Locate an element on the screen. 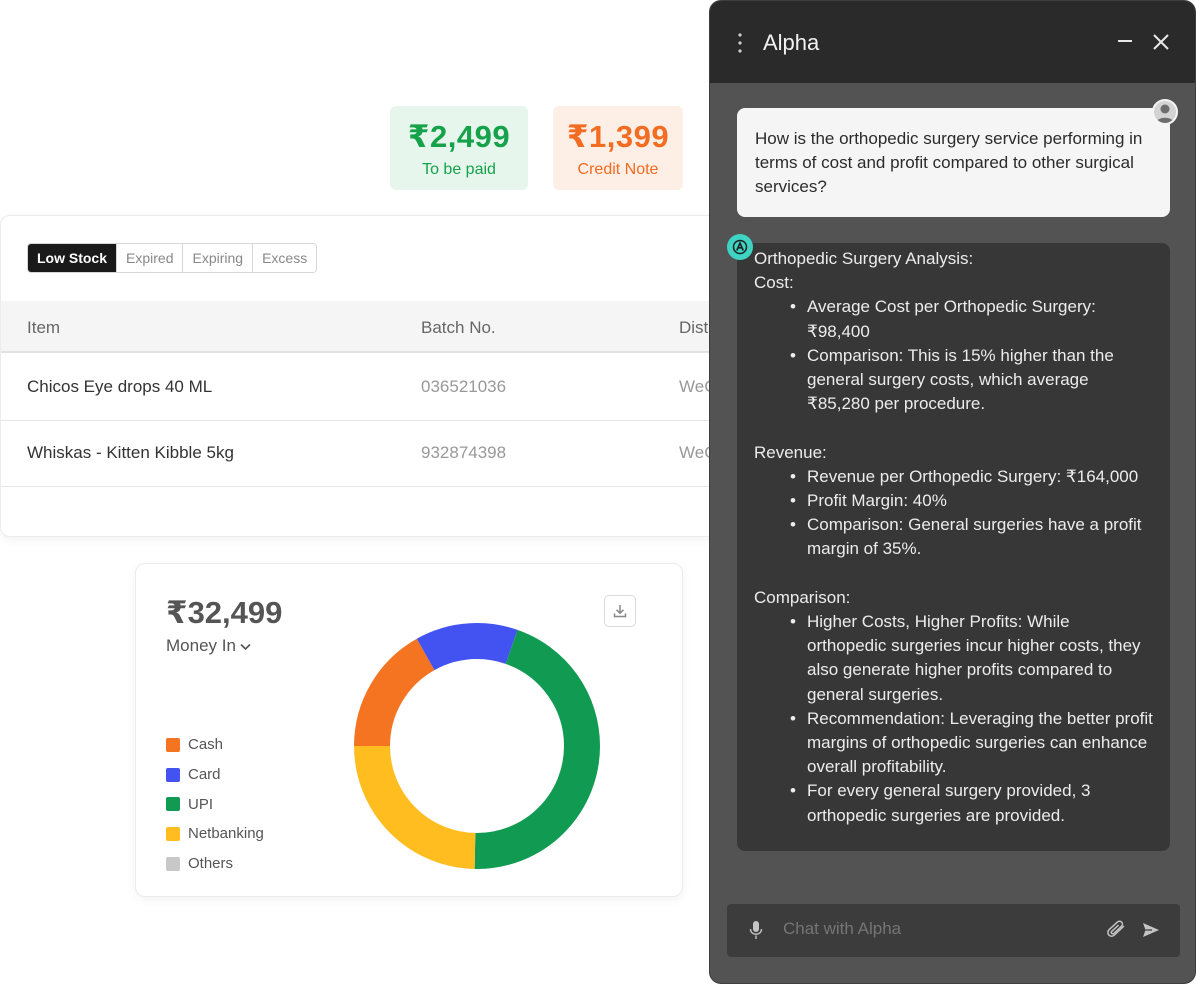 This screenshot has height=984, width=1196. response-bullet: Profit Margin: 40% is located at coordinates (971, 501).